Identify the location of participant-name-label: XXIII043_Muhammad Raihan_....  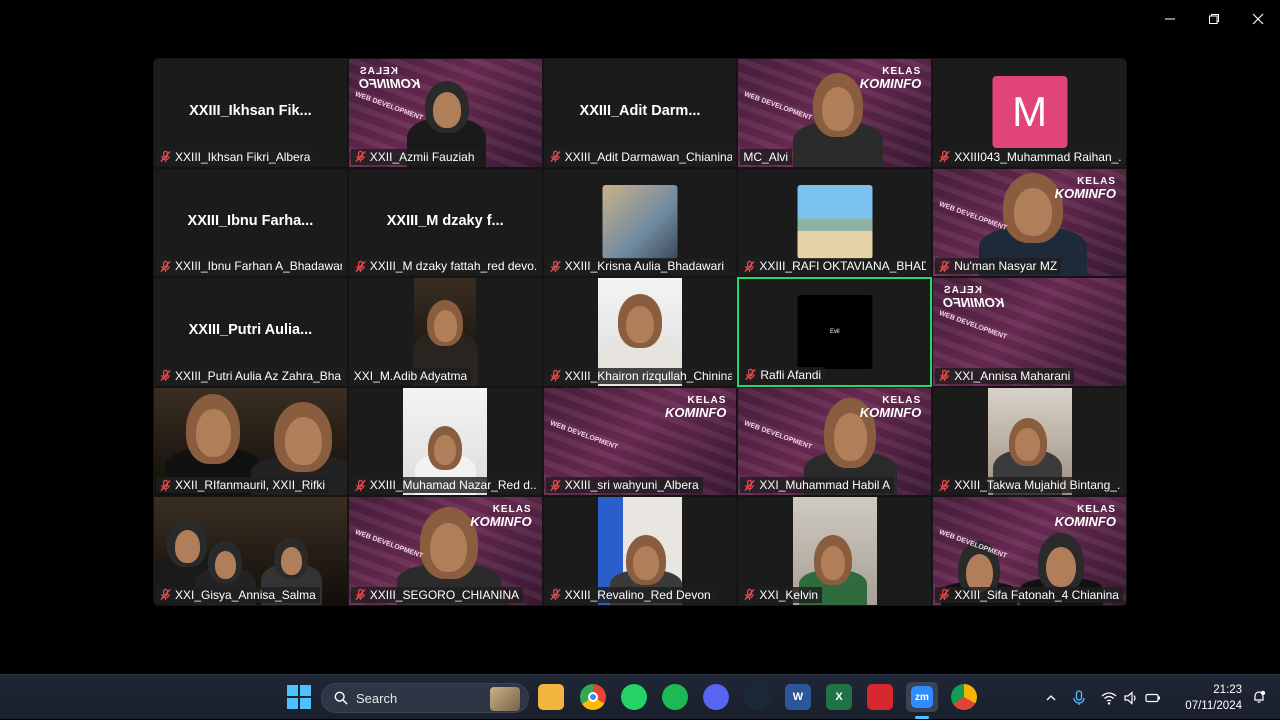
(1030, 156).